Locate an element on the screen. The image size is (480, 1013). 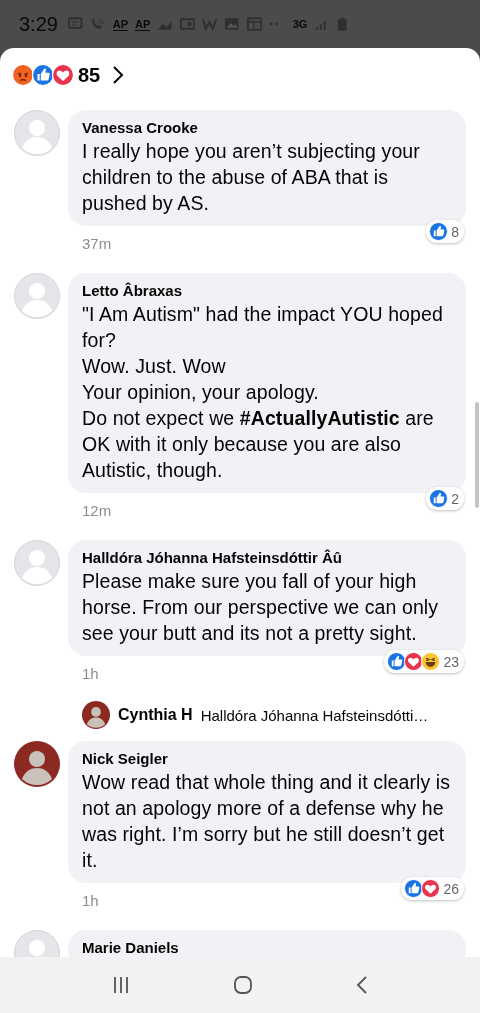
angry-emoji-icon is located at coordinates (23, 75).